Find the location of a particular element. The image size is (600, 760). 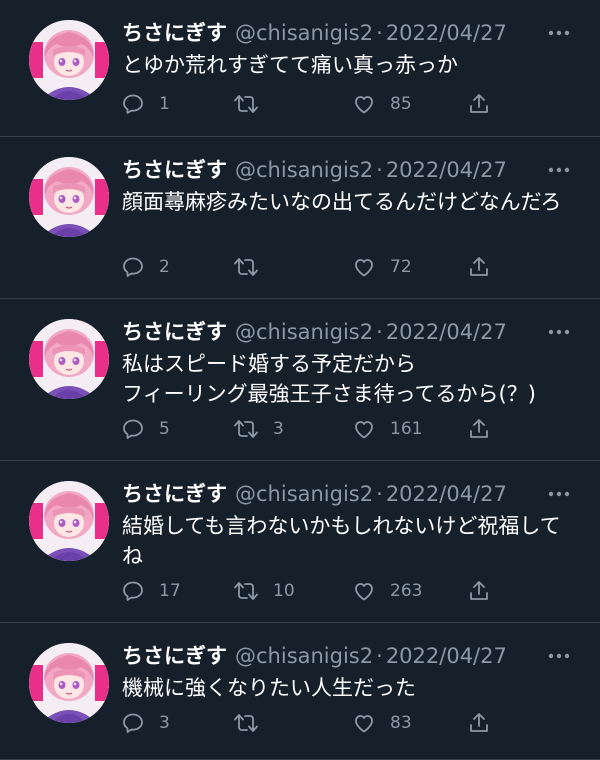

reply-count: 1 is located at coordinates (164, 104).